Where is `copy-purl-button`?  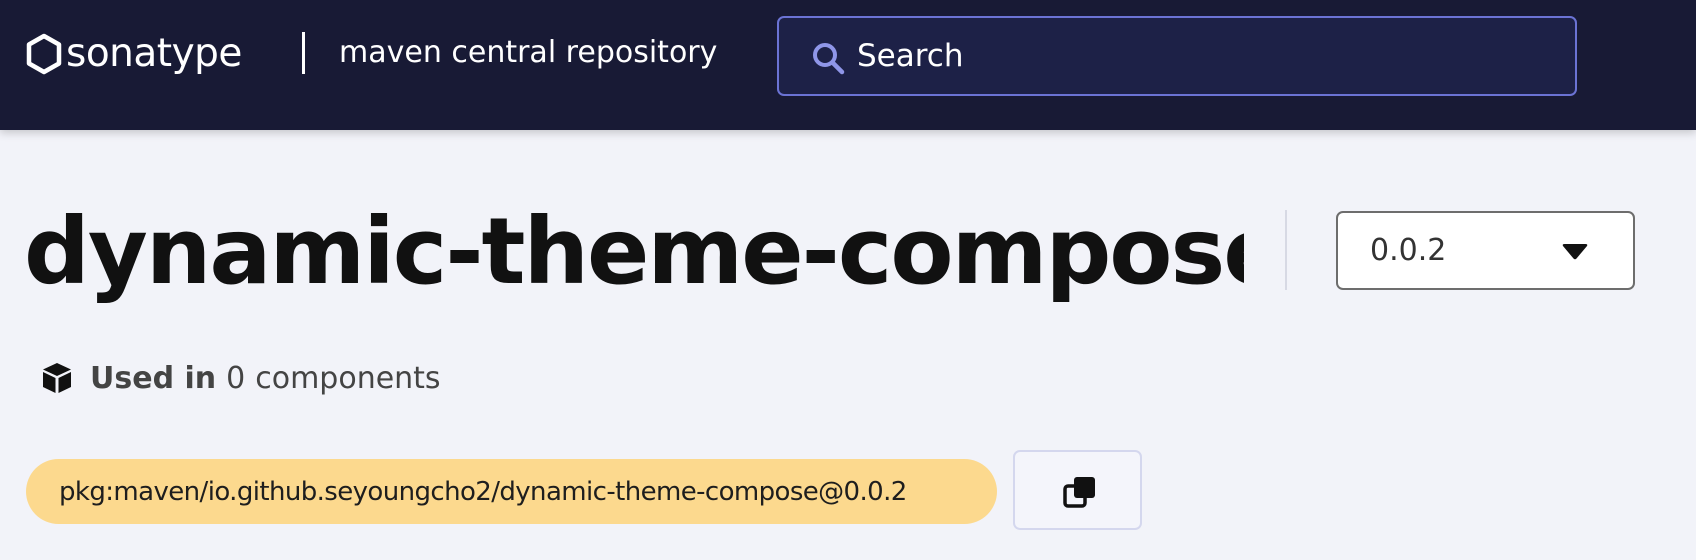 copy-purl-button is located at coordinates (1077, 490).